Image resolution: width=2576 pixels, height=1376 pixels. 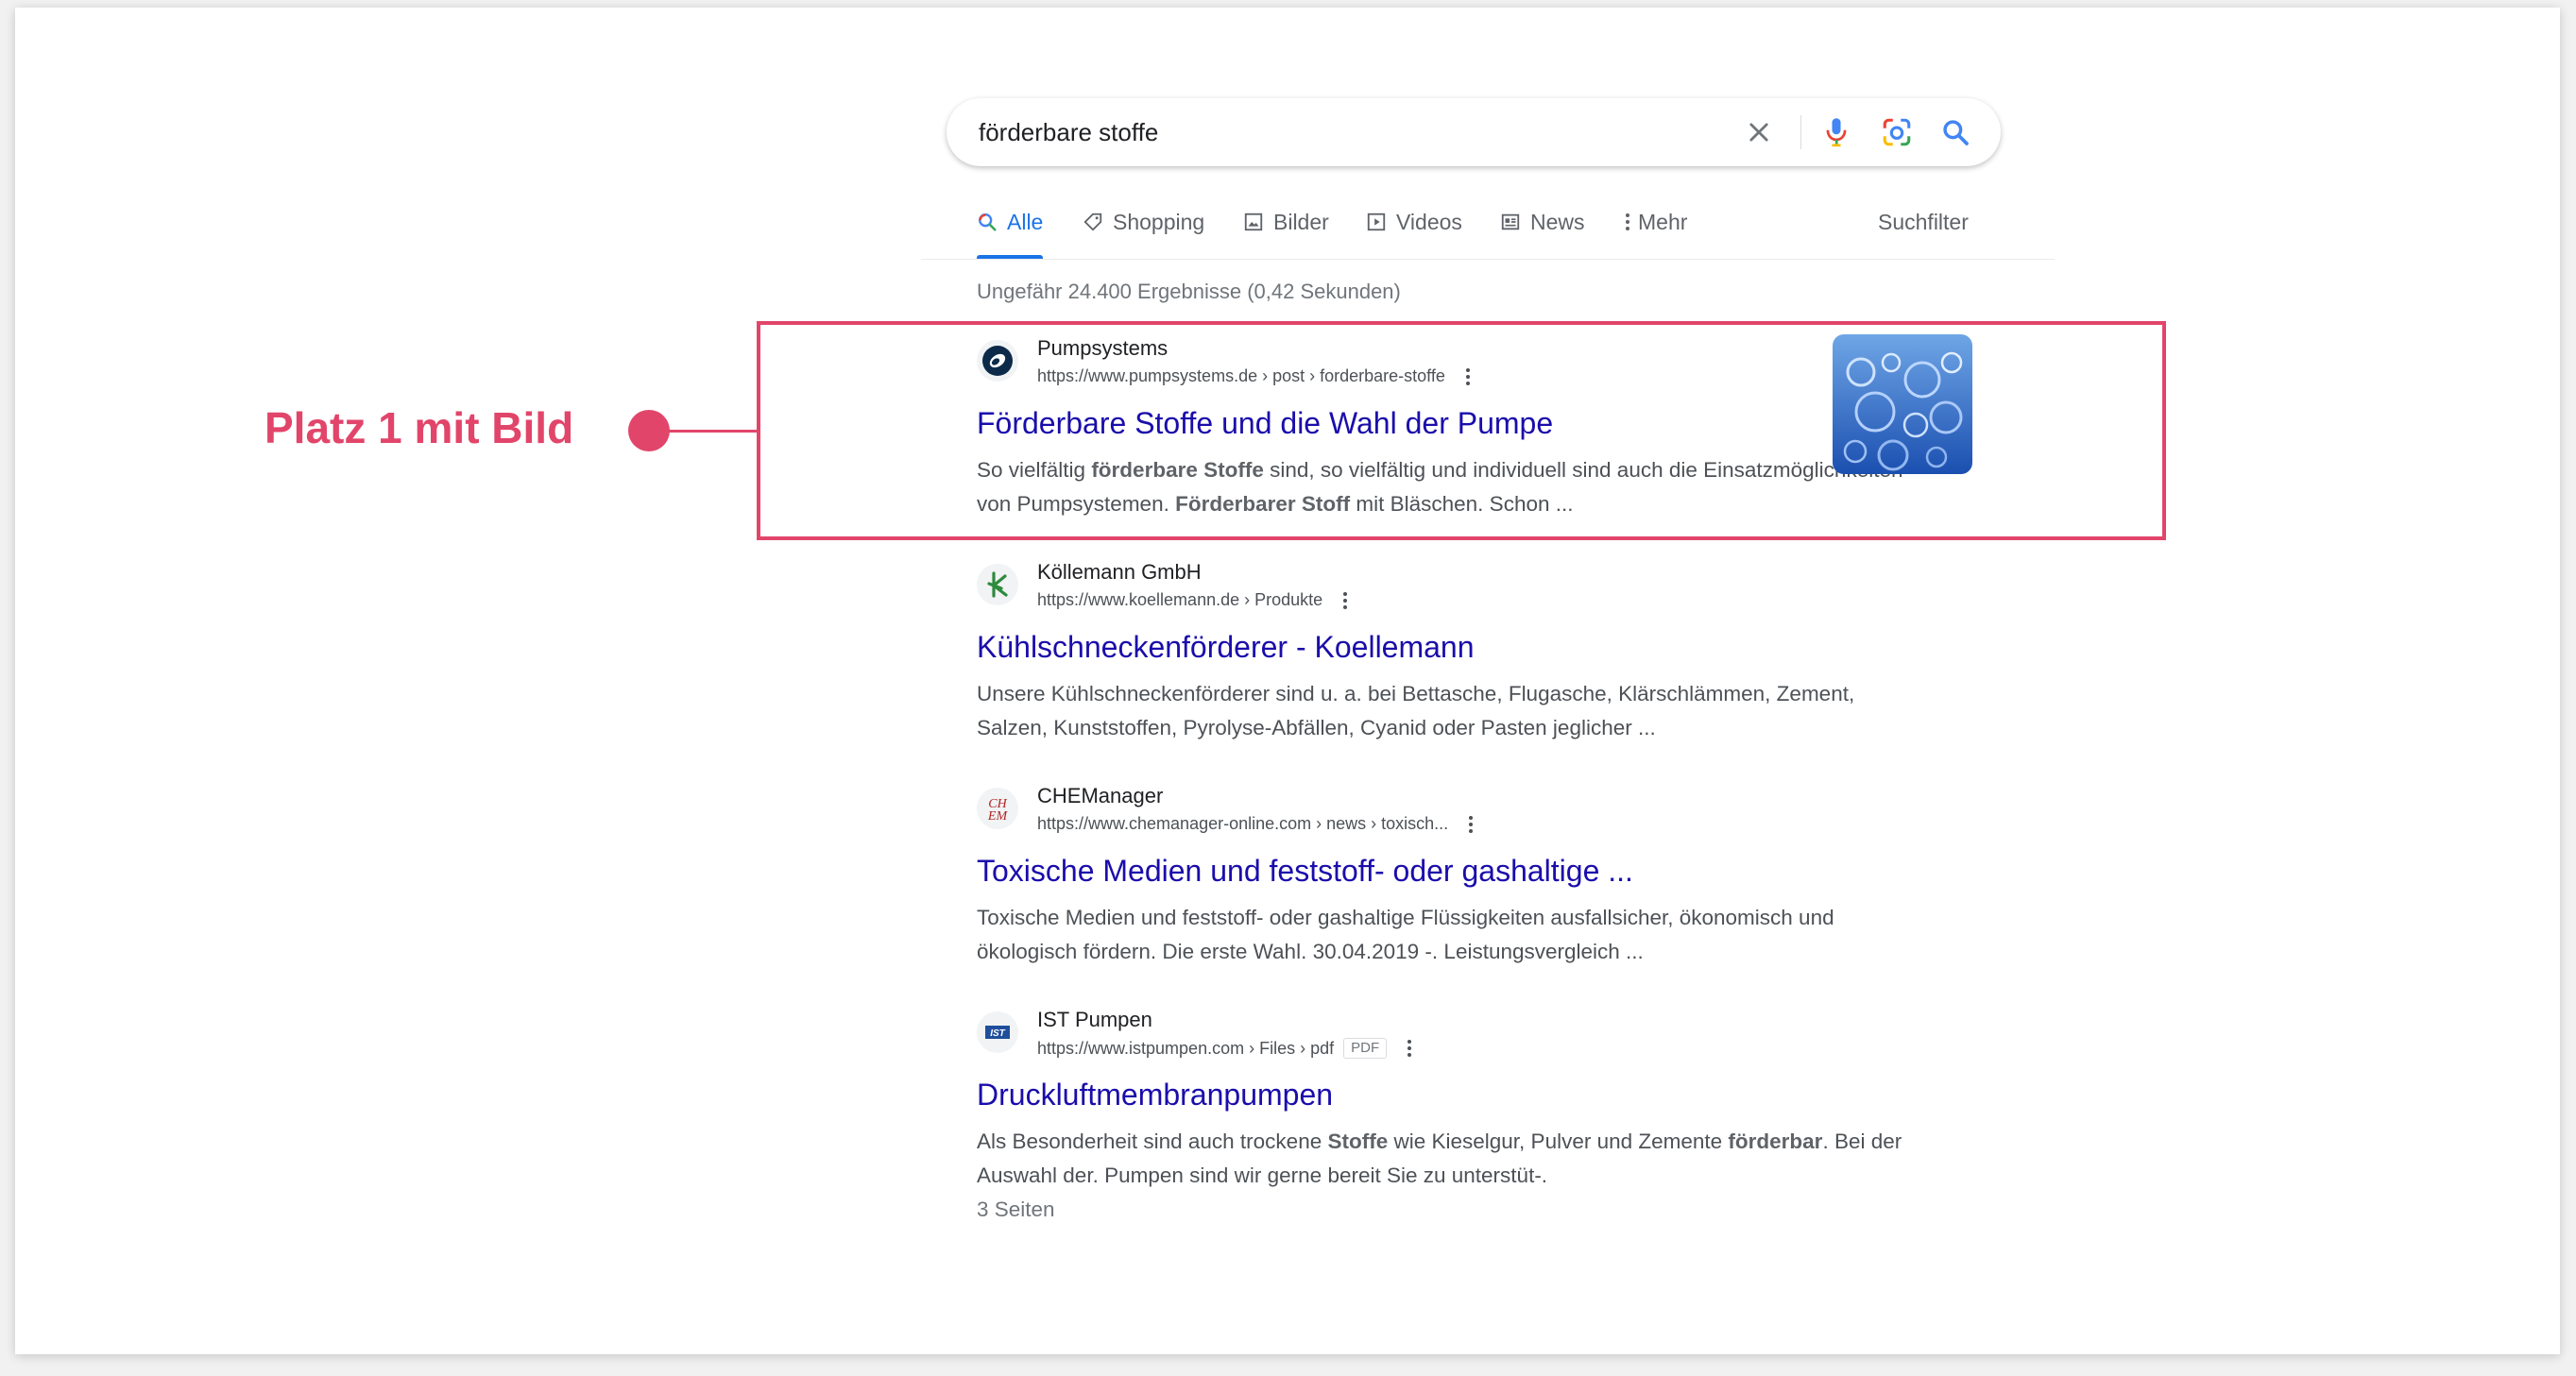 I want to click on result-title-link: Kühlschneckenförderer - Koellemann, so click(x=1226, y=647).